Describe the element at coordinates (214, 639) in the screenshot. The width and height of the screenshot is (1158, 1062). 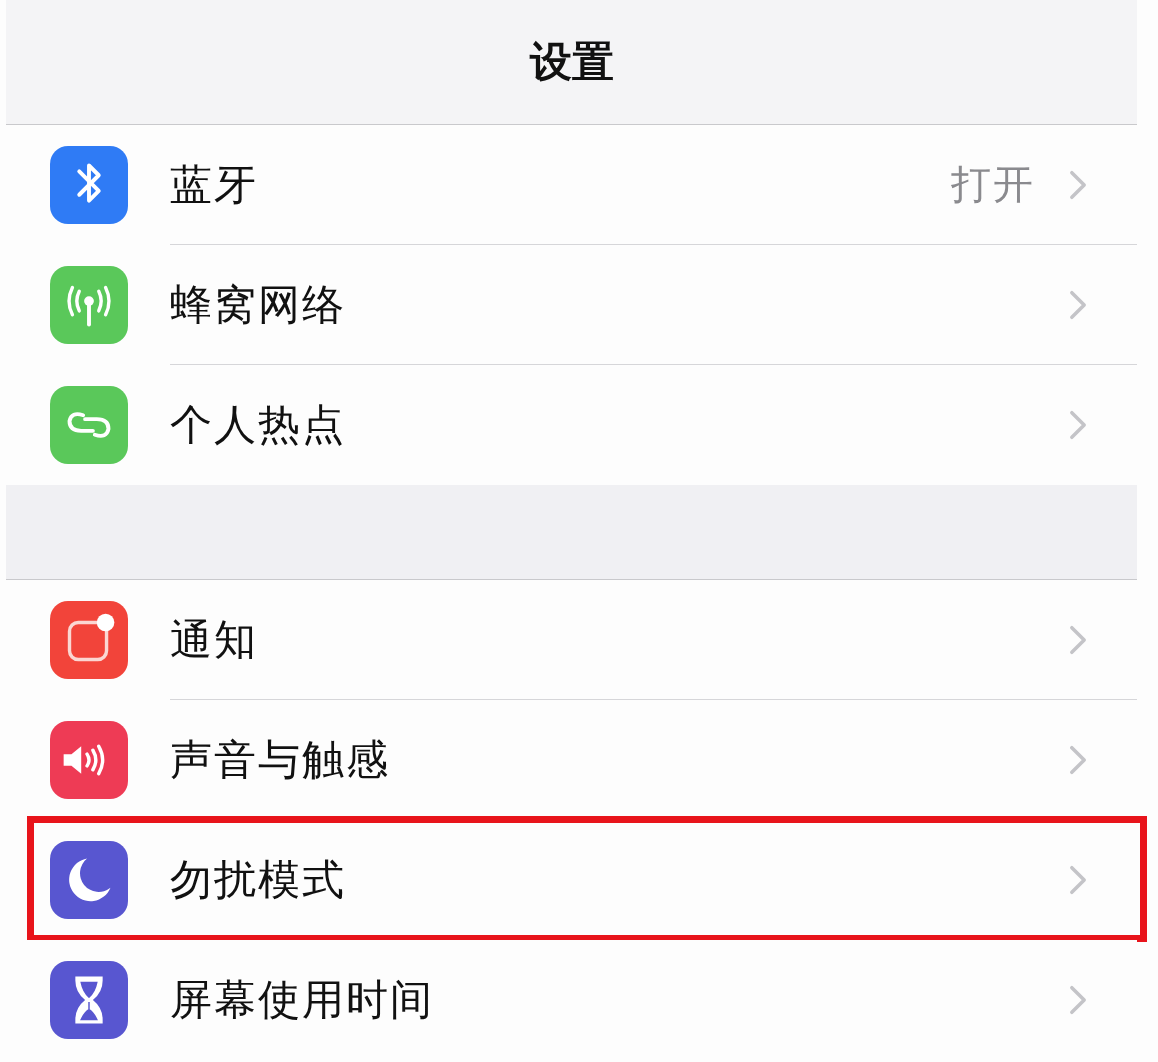
I see `row-label: 通知` at that location.